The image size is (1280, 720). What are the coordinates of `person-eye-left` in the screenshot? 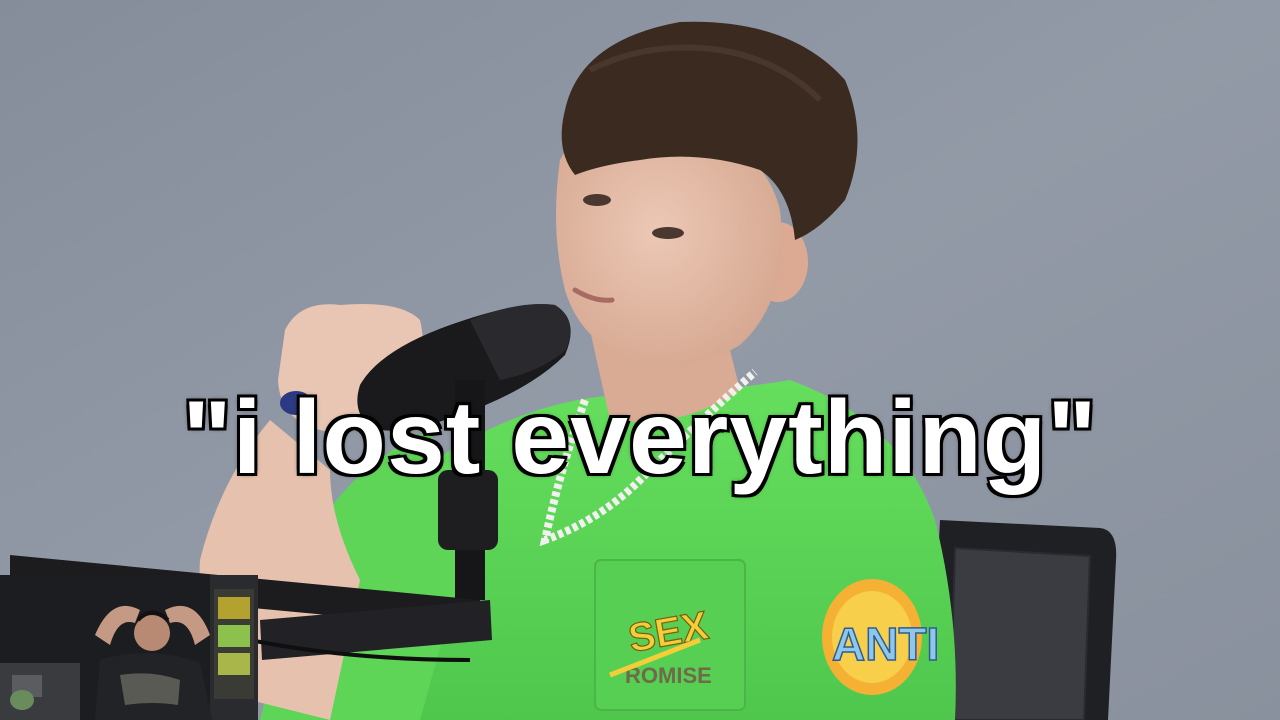 It's located at (597, 200).